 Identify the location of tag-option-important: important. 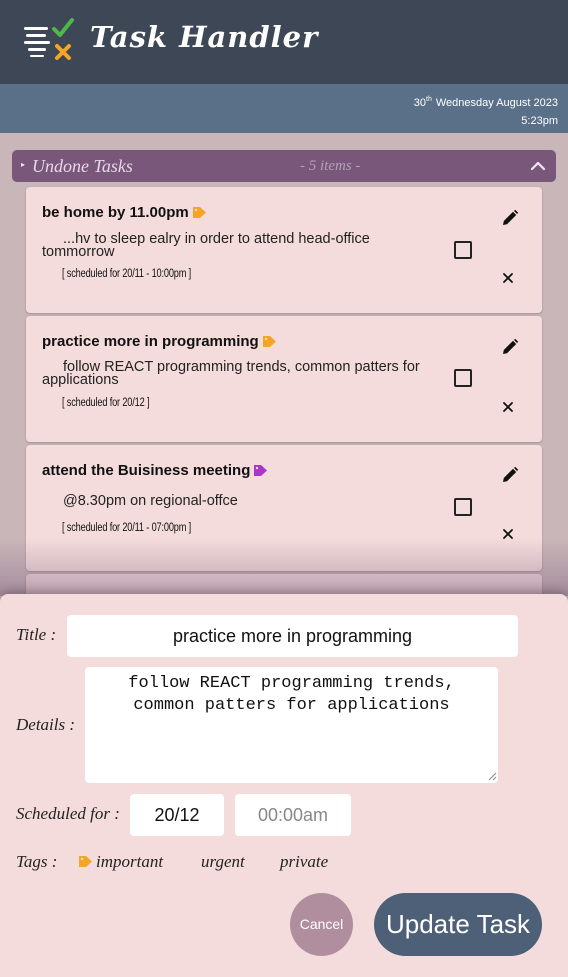
(120, 862).